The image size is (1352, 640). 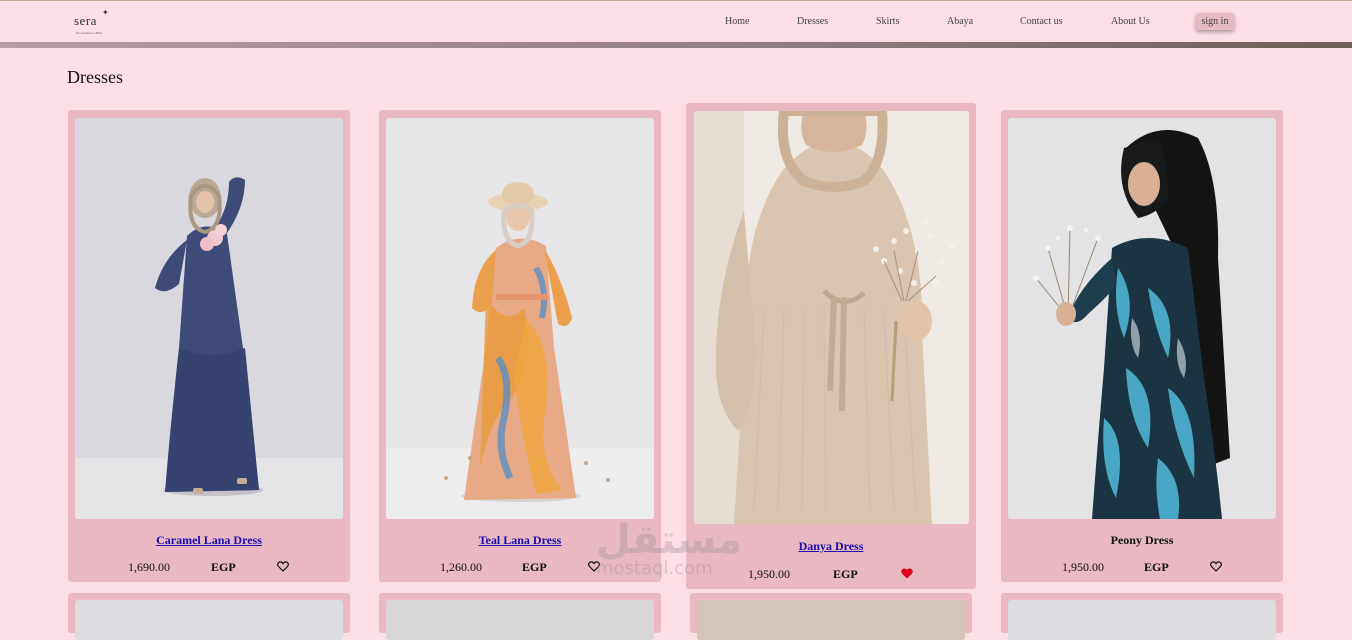 I want to click on brand-star-icon: ✦, so click(x=105, y=12).